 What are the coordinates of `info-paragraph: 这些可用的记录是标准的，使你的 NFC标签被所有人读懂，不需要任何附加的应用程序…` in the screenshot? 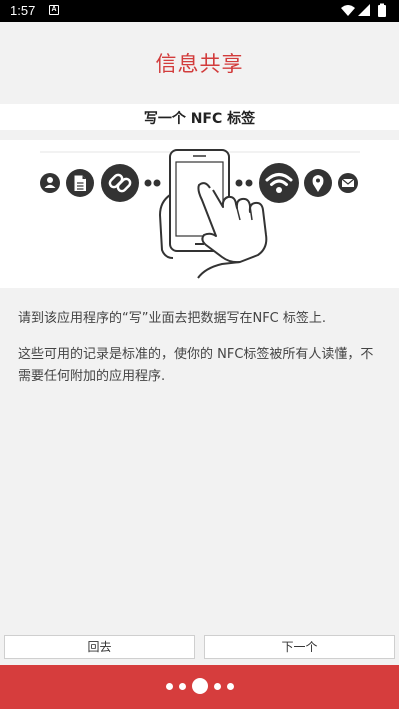 It's located at (196, 365).